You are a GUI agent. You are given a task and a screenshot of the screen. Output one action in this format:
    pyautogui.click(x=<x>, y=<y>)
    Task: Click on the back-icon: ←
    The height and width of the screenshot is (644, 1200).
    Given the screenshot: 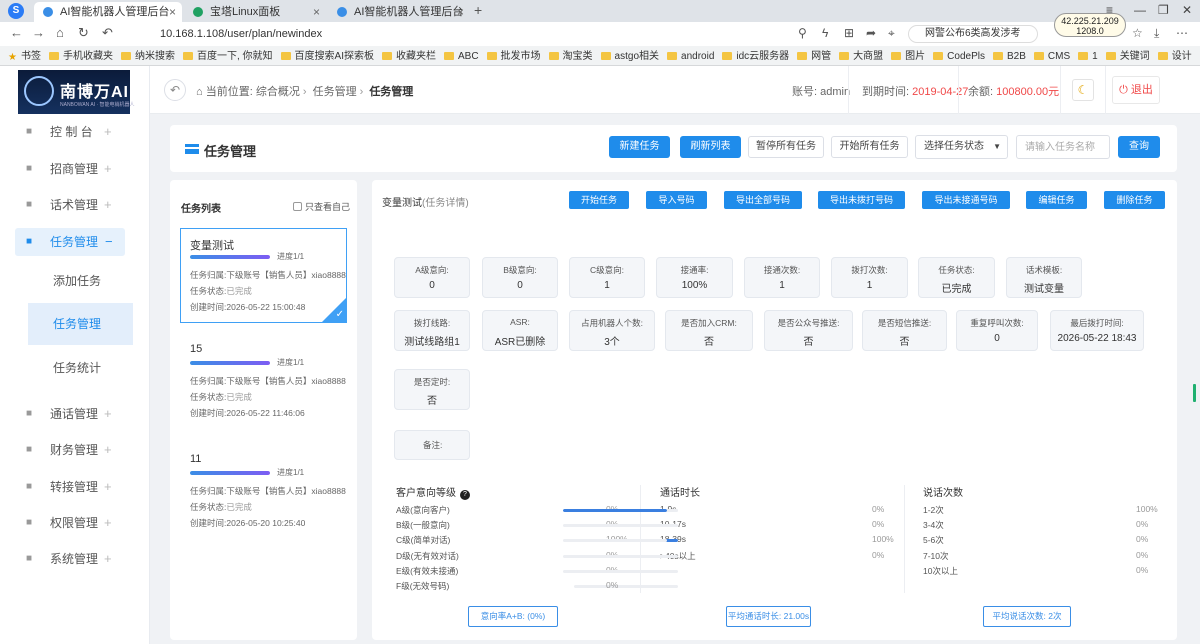 What is the action you would take?
    pyautogui.click(x=16, y=32)
    